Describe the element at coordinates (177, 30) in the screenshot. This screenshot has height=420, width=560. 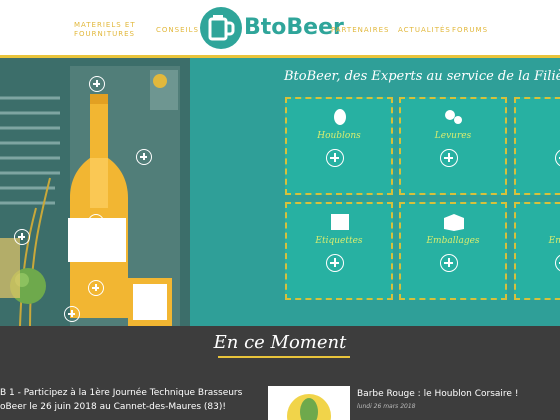
I see `nav-conseils: CONSEILS` at that location.